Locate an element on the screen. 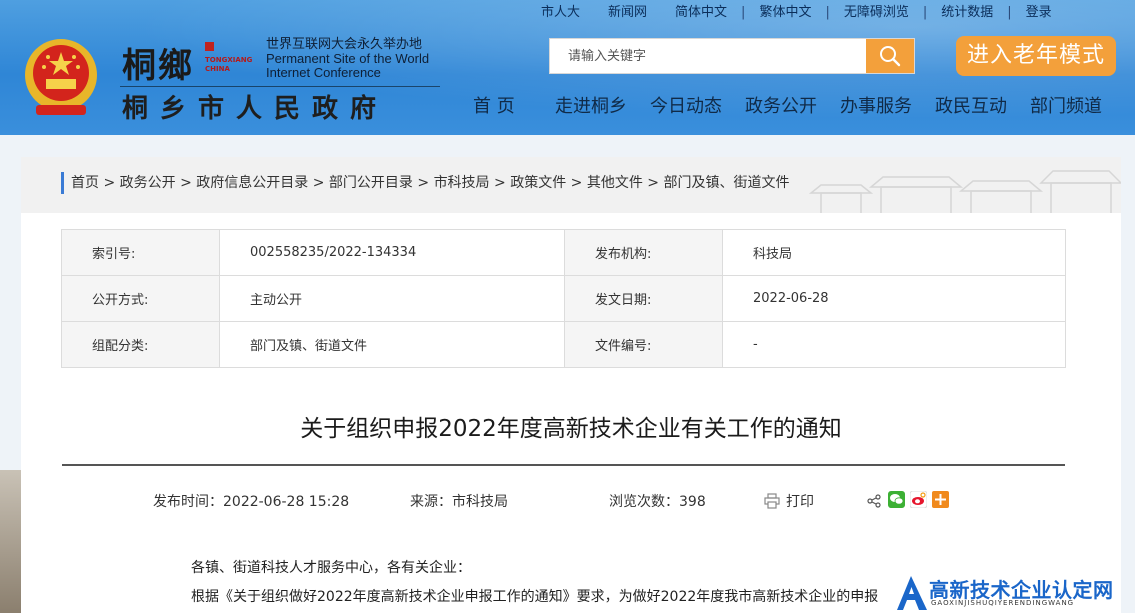  table-row: 组配分类: 部门及镇、街道文件 文件编号: - is located at coordinates (563, 344).